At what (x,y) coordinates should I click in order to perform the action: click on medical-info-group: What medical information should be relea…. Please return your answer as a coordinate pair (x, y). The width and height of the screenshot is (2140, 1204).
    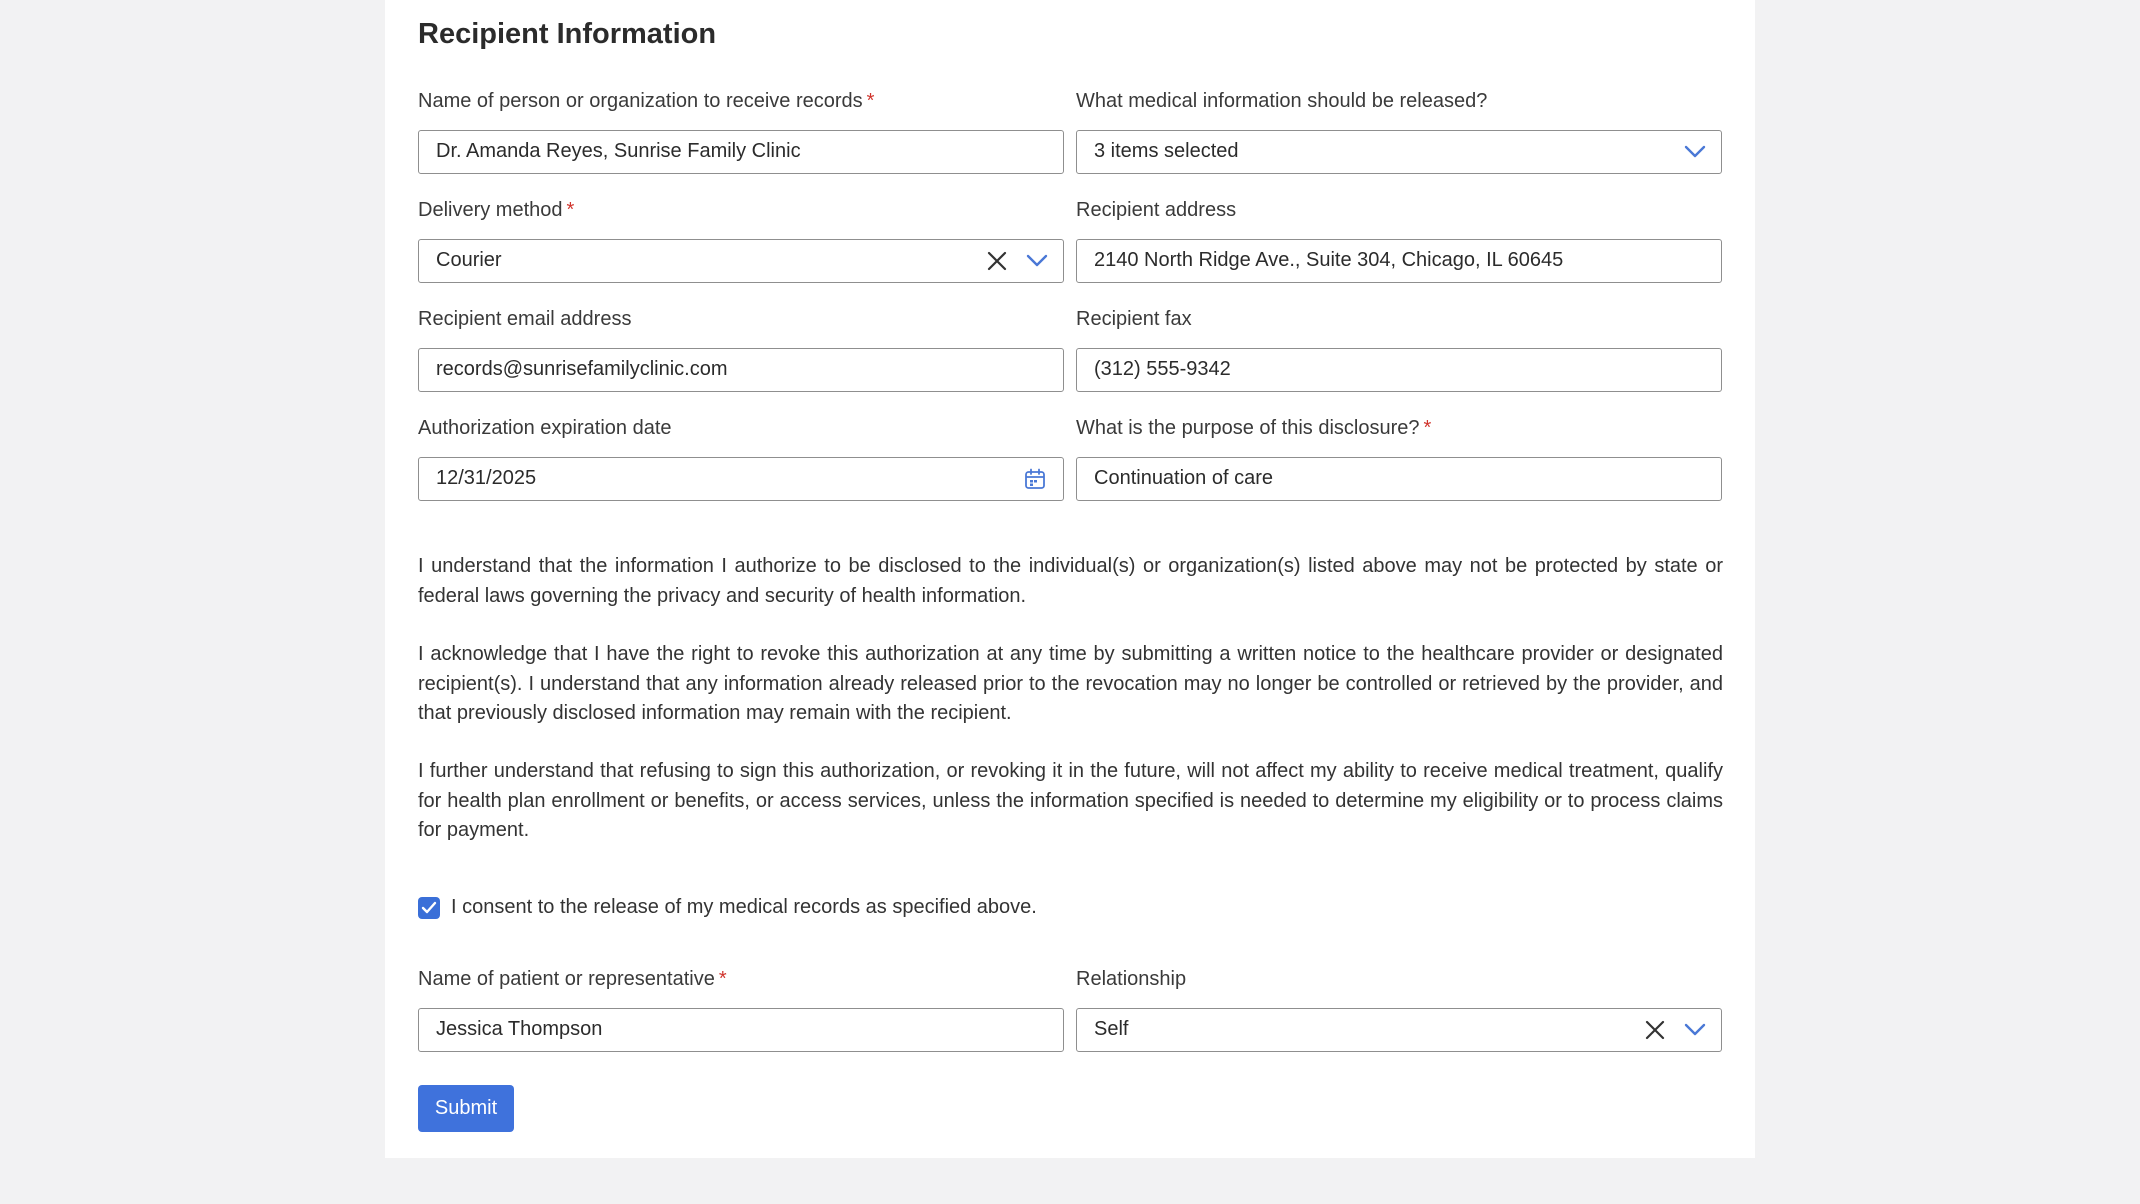
    Looking at the image, I should click on (1399, 131).